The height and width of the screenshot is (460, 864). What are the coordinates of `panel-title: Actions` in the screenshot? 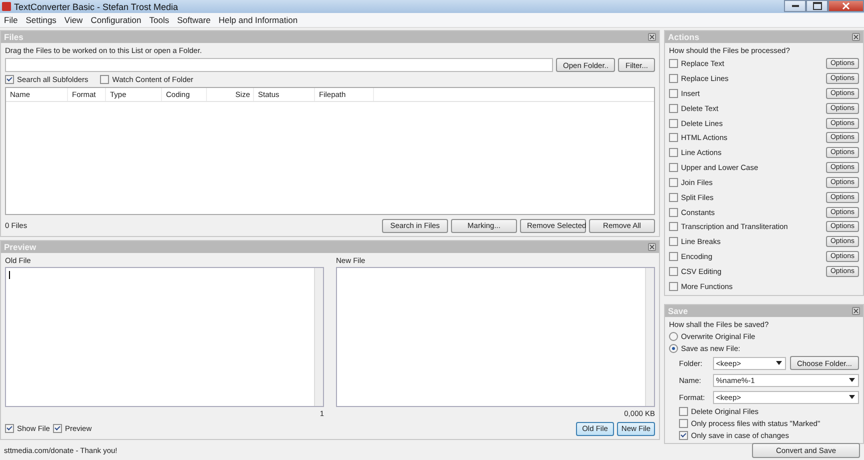 It's located at (684, 37).